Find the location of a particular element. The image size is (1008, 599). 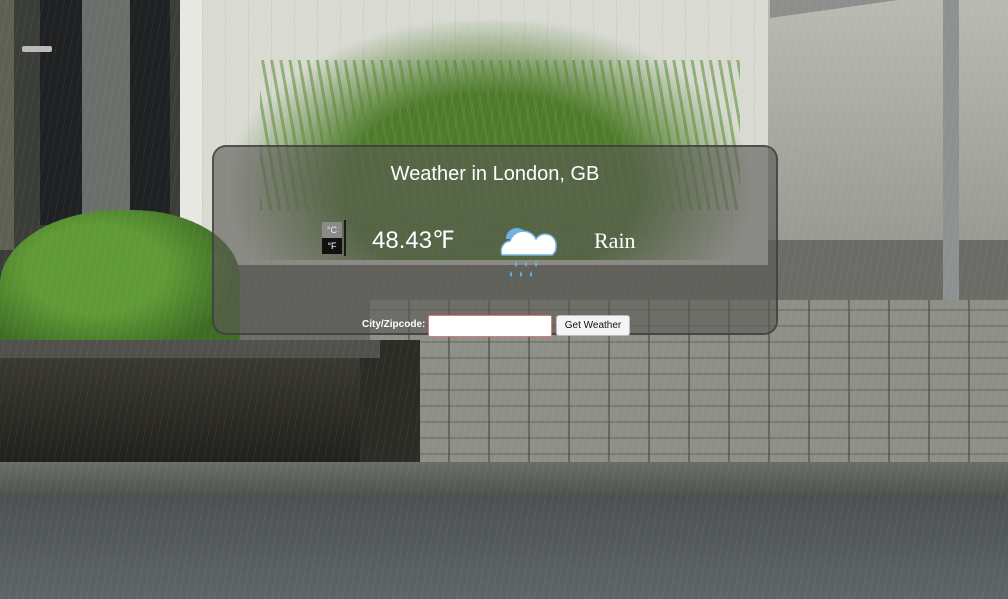

temperature-value: 48.43℉ is located at coordinates (413, 240).